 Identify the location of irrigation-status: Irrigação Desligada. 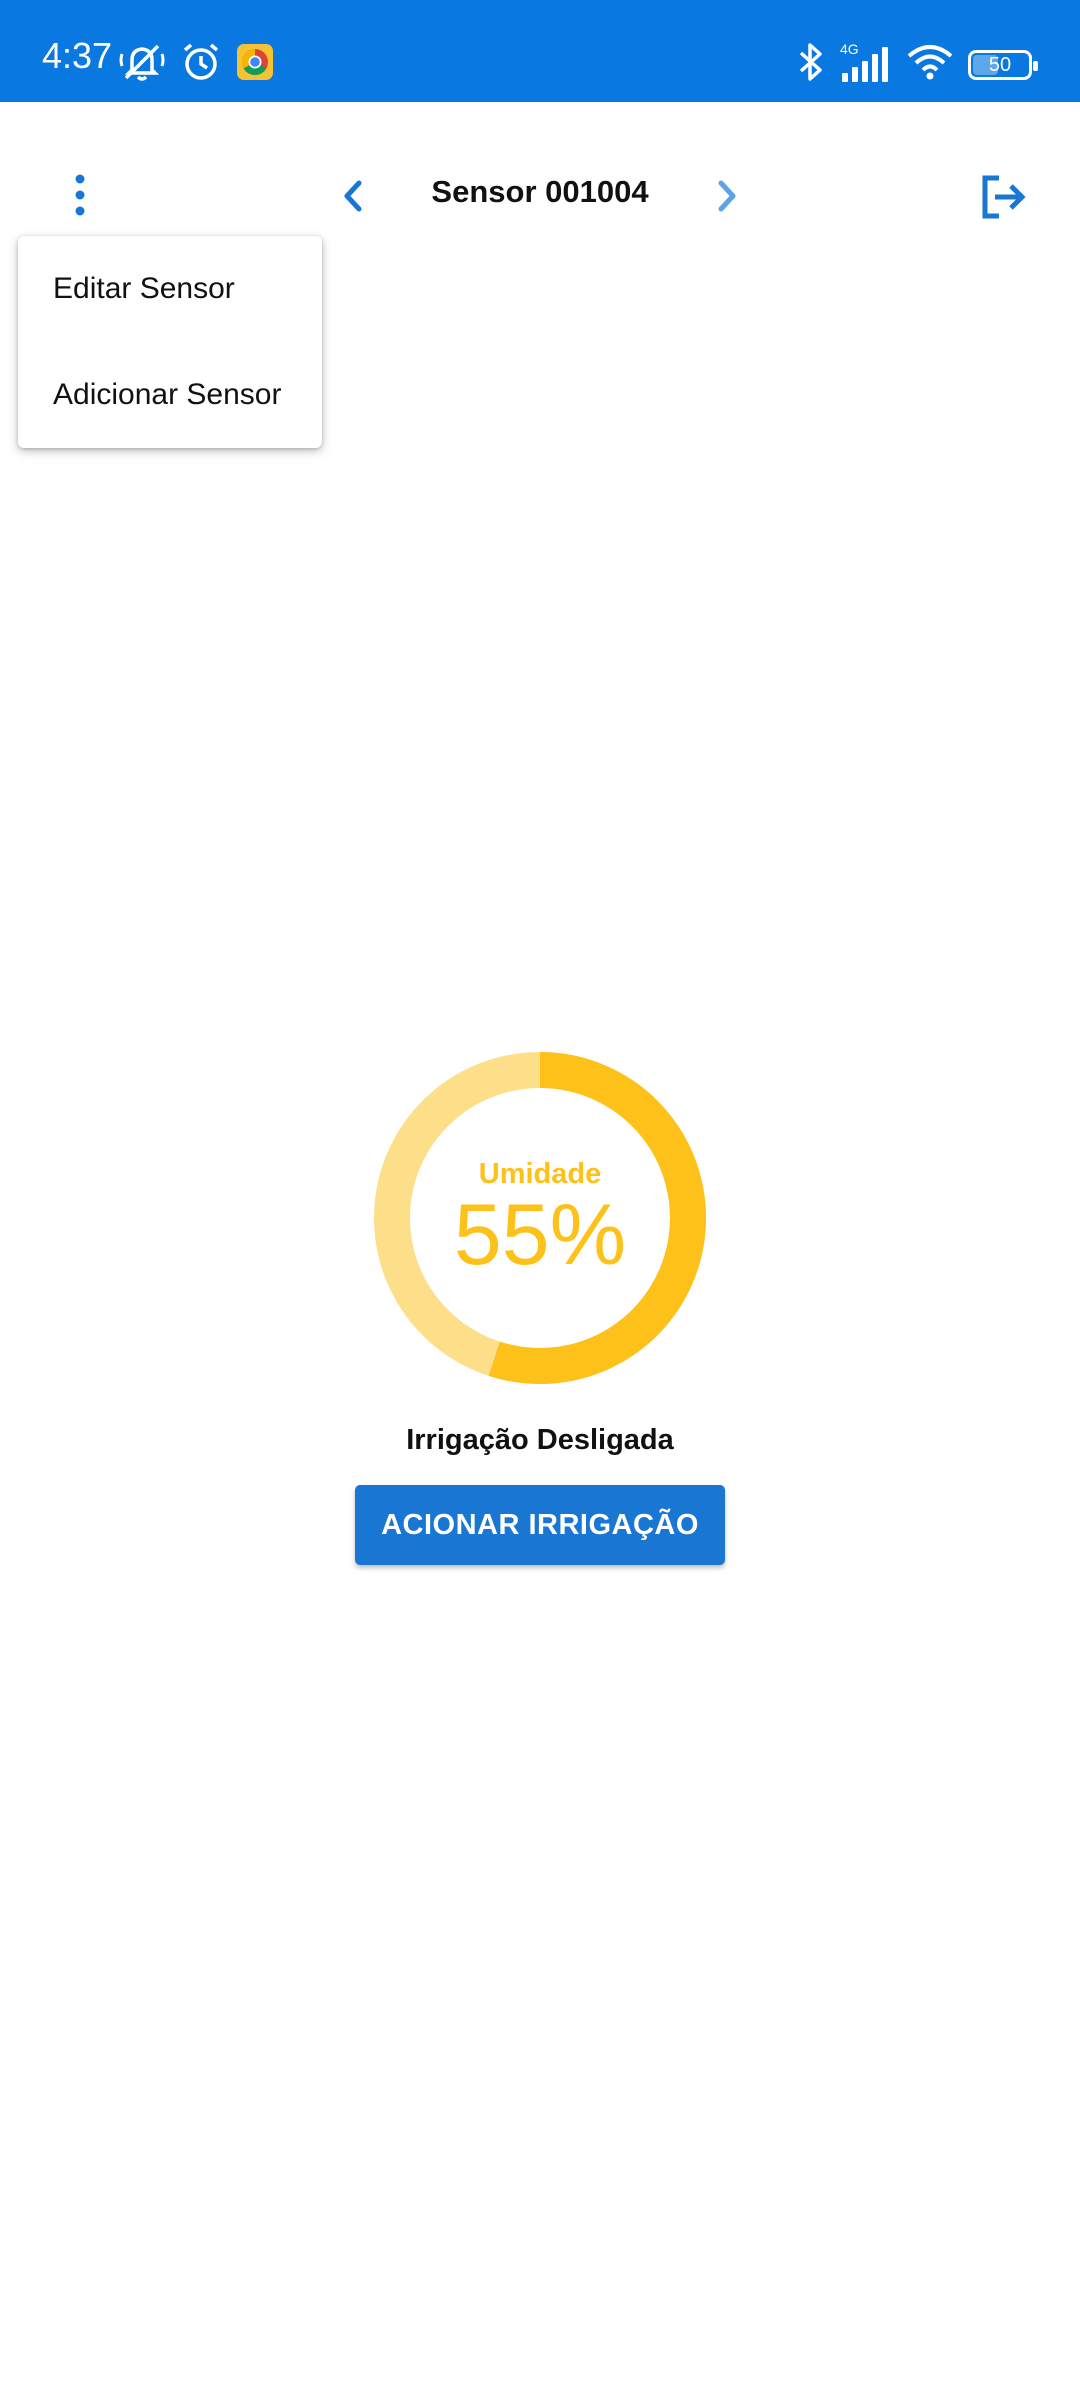
(540, 1440).